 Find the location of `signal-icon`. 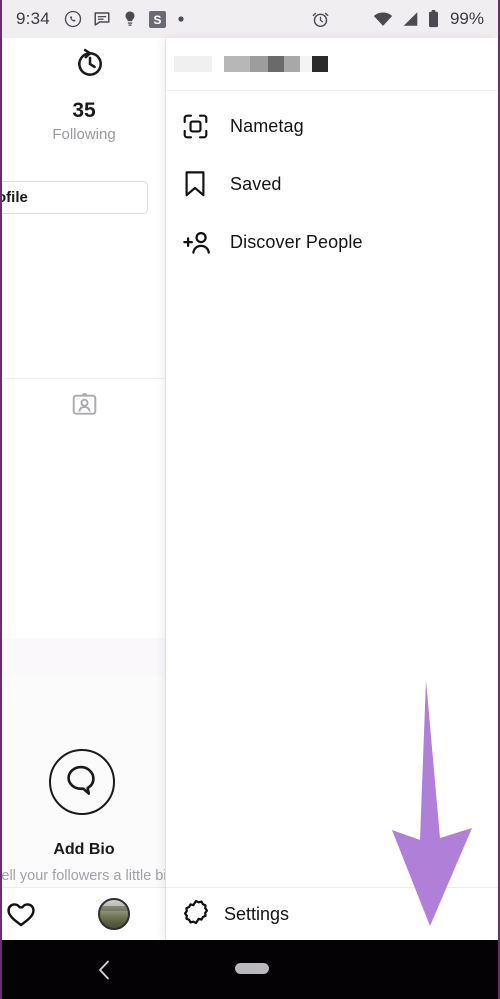

signal-icon is located at coordinates (410, 19).